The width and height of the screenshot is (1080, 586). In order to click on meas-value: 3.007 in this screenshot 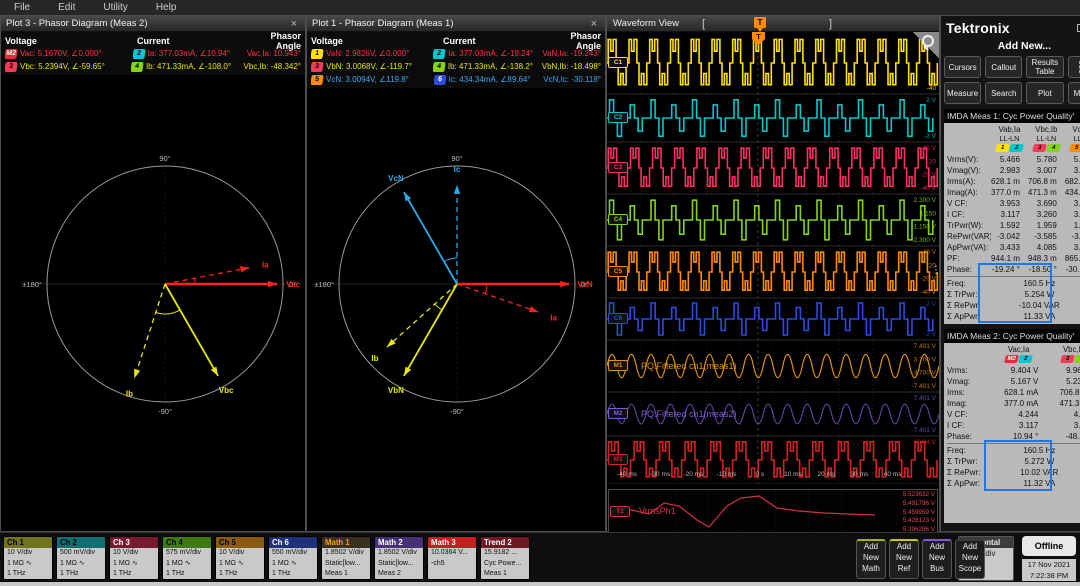, I will do `click(1046, 170)`.